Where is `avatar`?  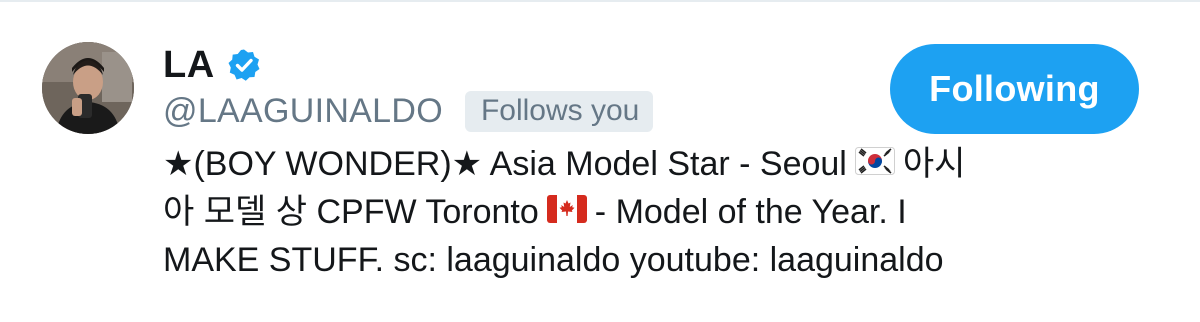
avatar is located at coordinates (88, 88).